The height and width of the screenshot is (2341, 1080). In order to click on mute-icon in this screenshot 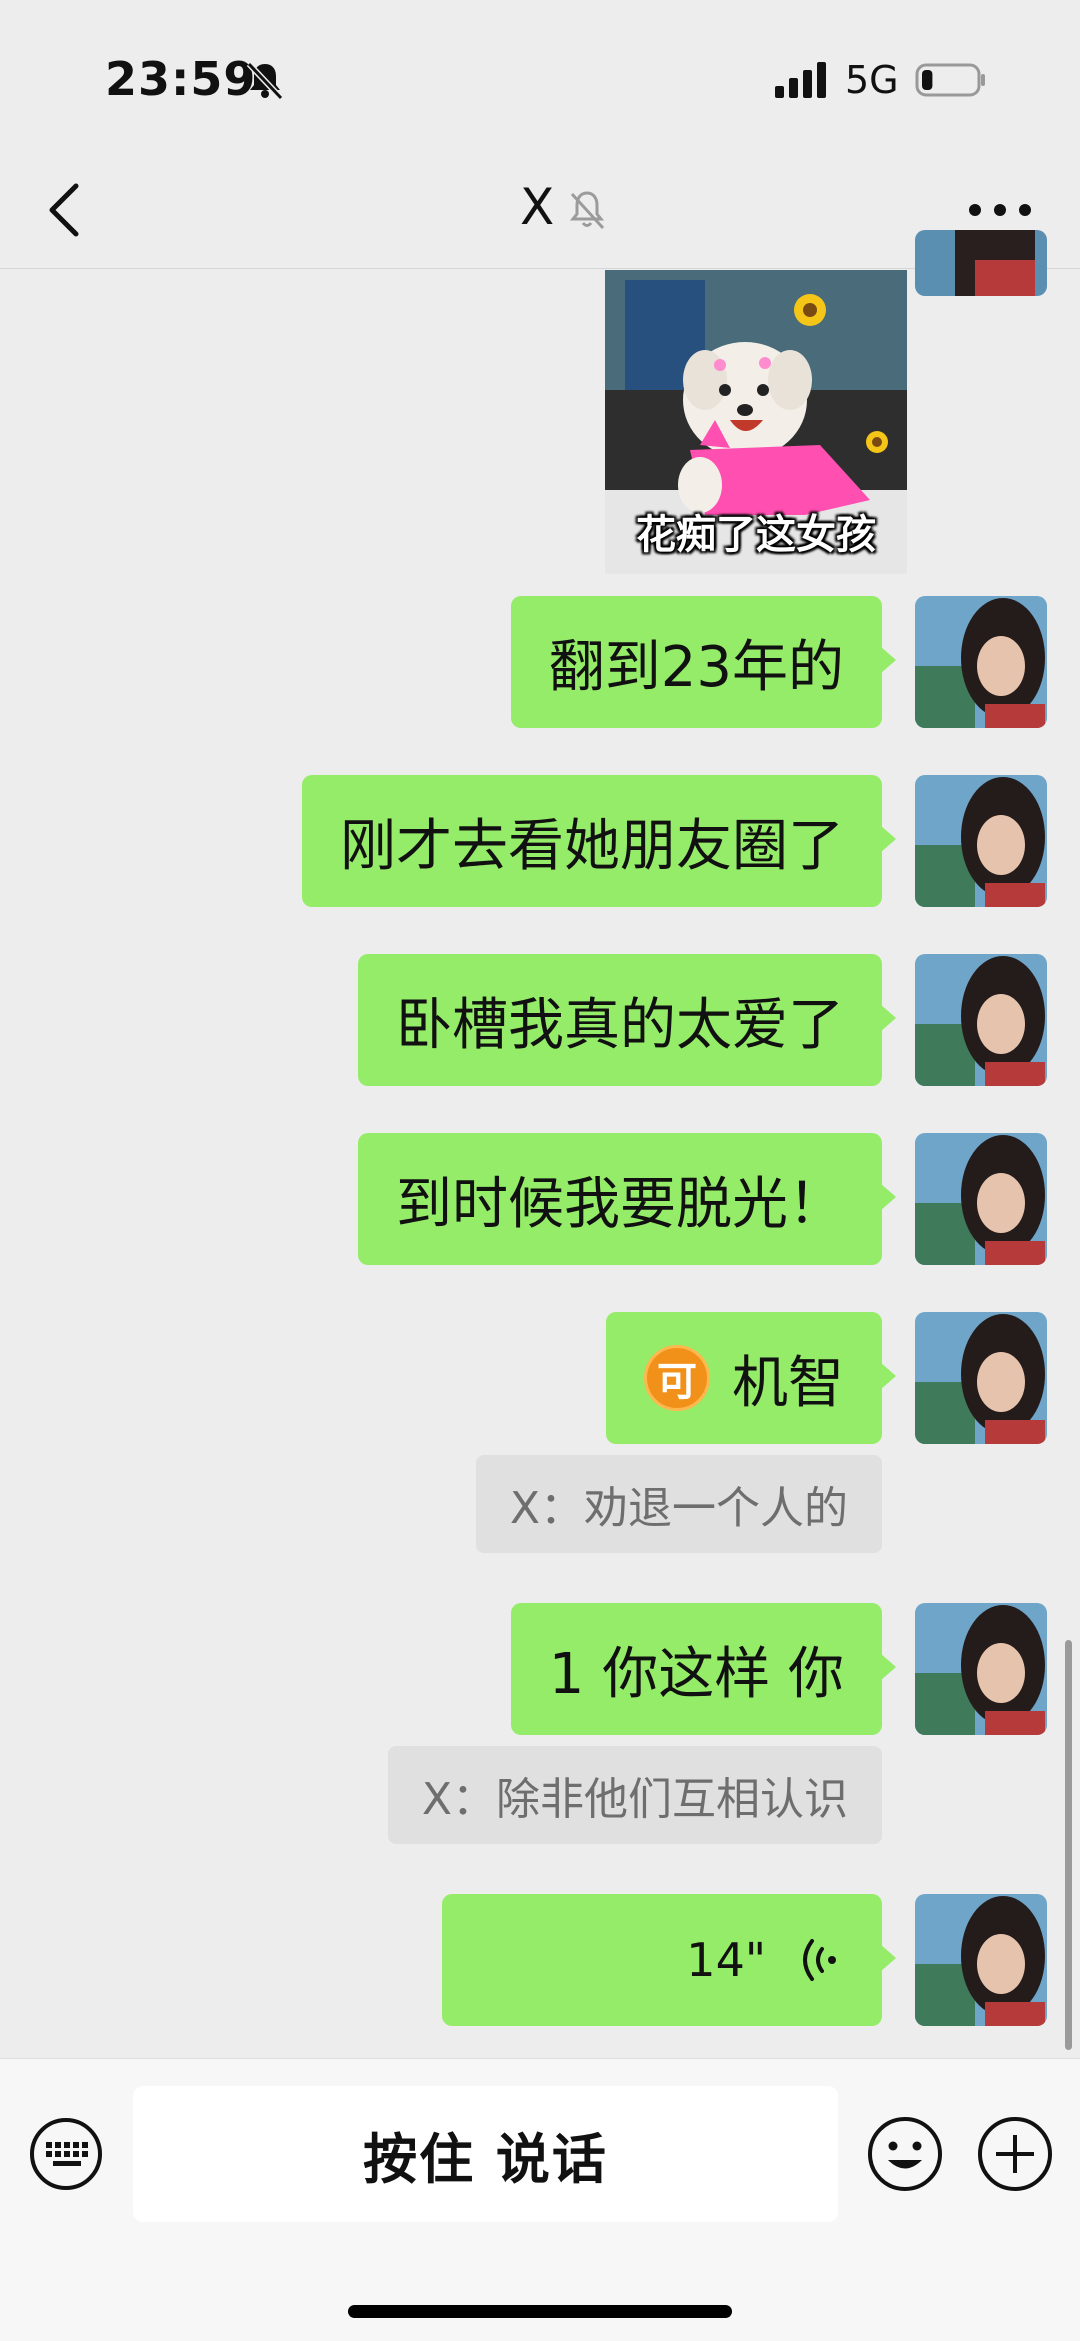, I will do `click(587, 210)`.